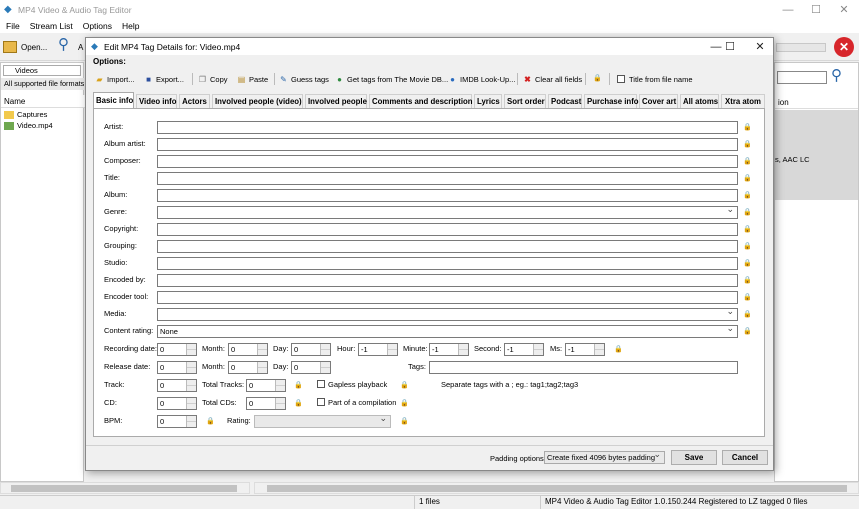 The width and height of the screenshot is (859, 509). What do you see at coordinates (816, 9) in the screenshot?
I see `maximize-icon: ☐` at bounding box center [816, 9].